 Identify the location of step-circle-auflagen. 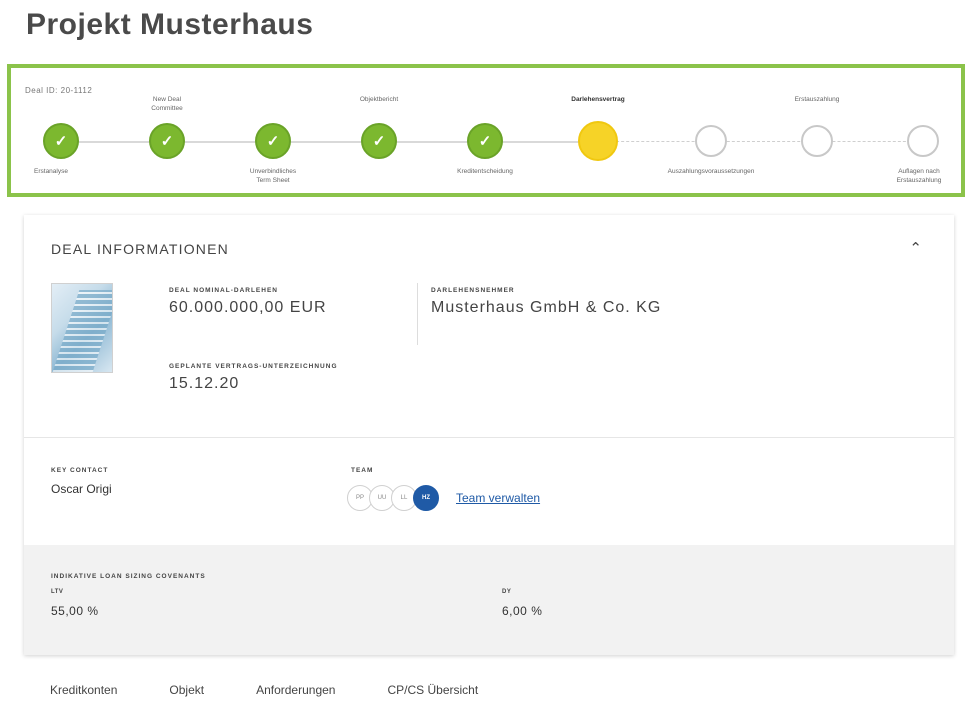
(923, 141).